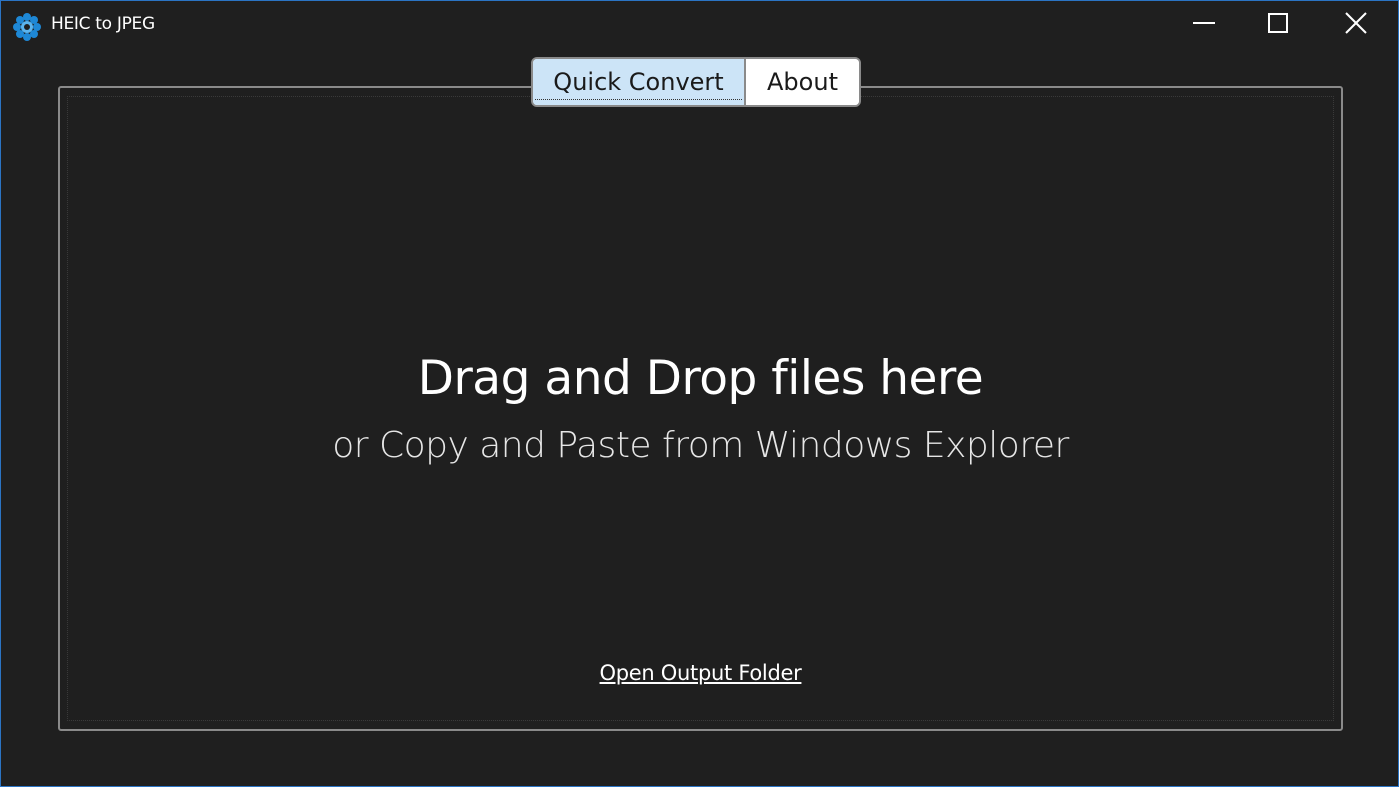 The image size is (1399, 787). I want to click on open-output-folder-link: Open Output Folder, so click(701, 673).